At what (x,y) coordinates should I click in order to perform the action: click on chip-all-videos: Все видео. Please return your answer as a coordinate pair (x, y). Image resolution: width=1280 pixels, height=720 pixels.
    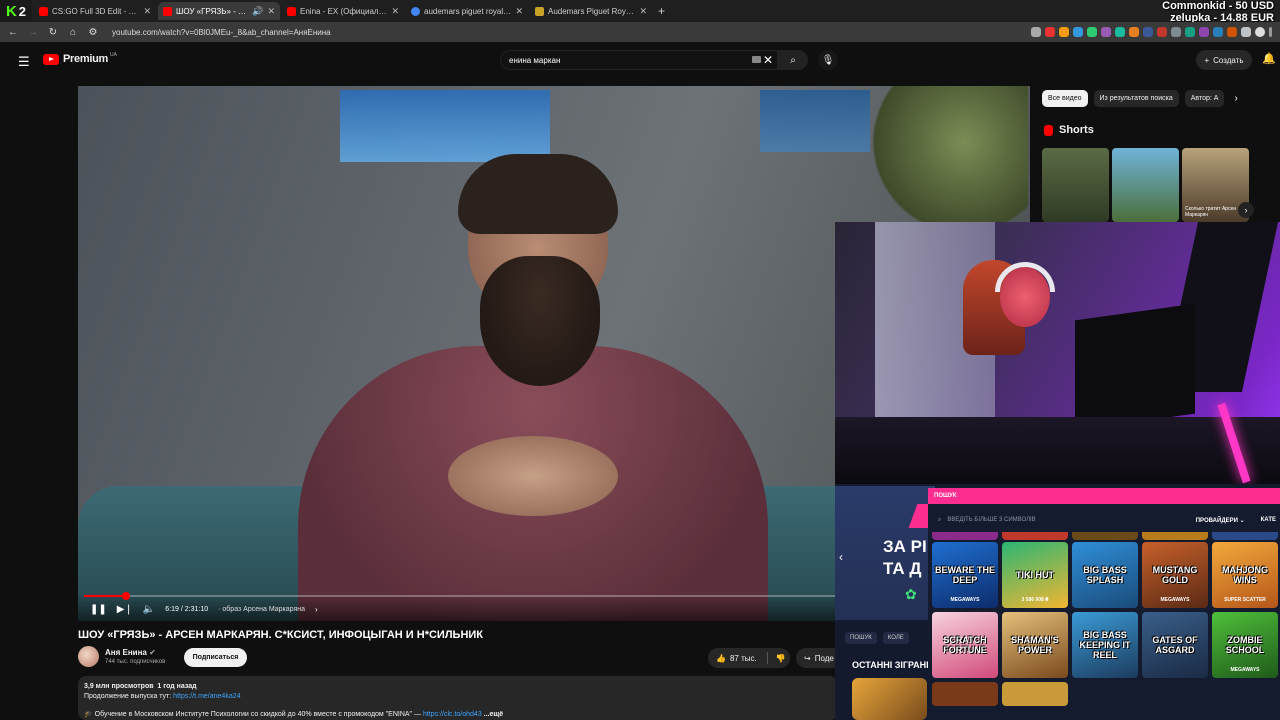
    Looking at the image, I should click on (1065, 98).